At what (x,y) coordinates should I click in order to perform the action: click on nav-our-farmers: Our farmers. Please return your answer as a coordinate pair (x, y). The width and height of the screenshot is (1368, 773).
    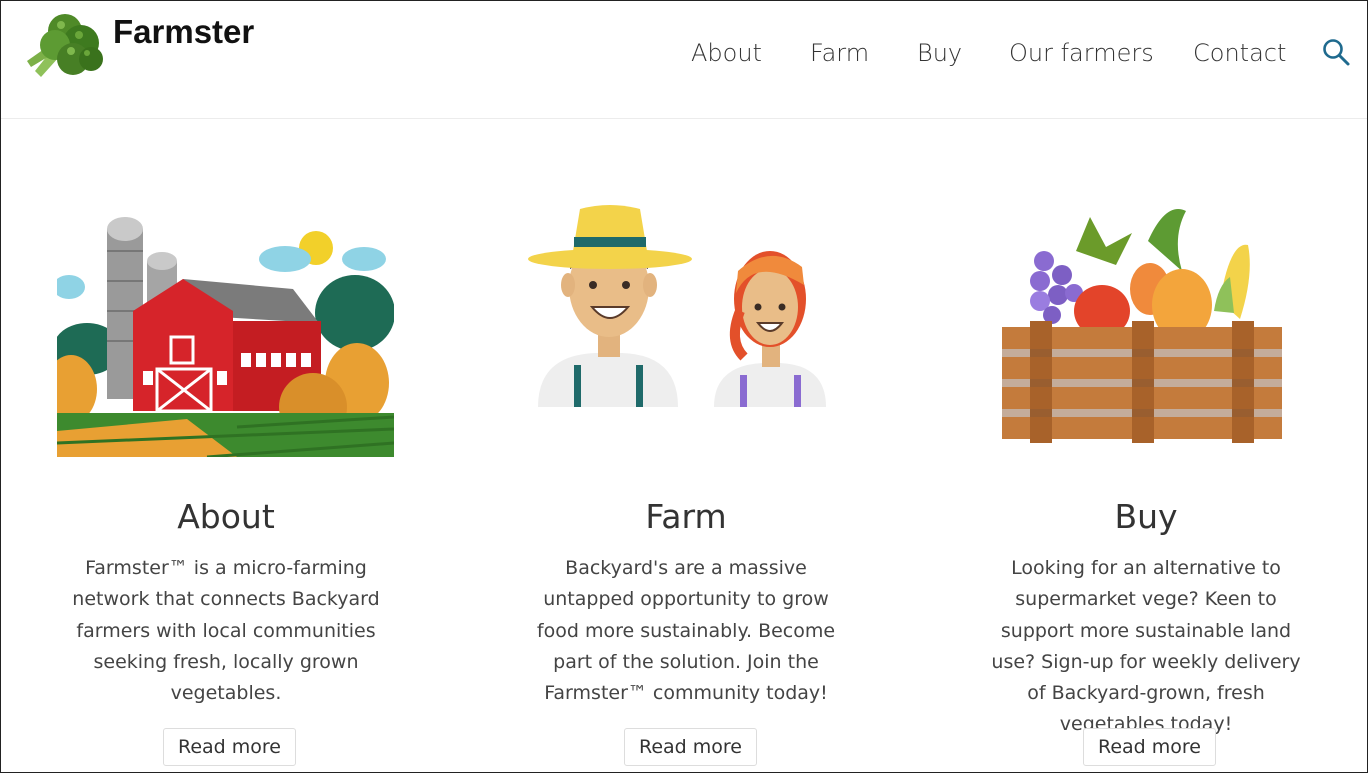
    Looking at the image, I should click on (1081, 53).